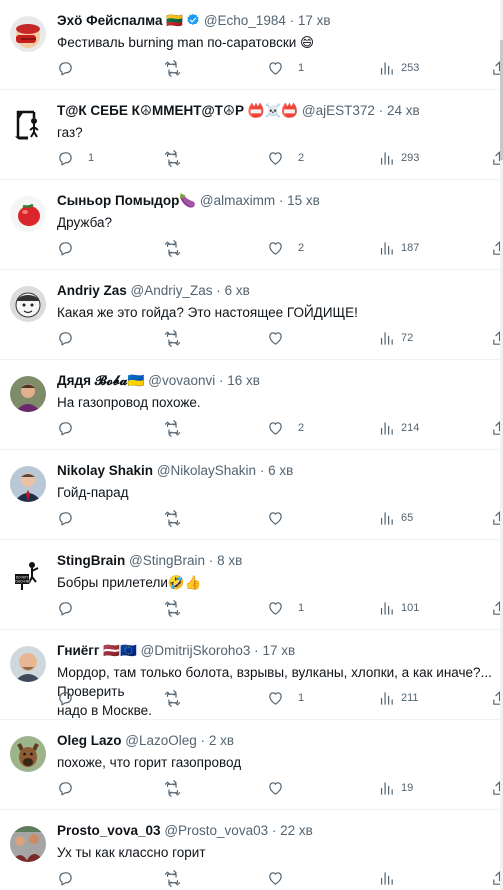 Image resolution: width=503 pixels, height=890 pixels. I want to click on views-button: 253, so click(398, 68).